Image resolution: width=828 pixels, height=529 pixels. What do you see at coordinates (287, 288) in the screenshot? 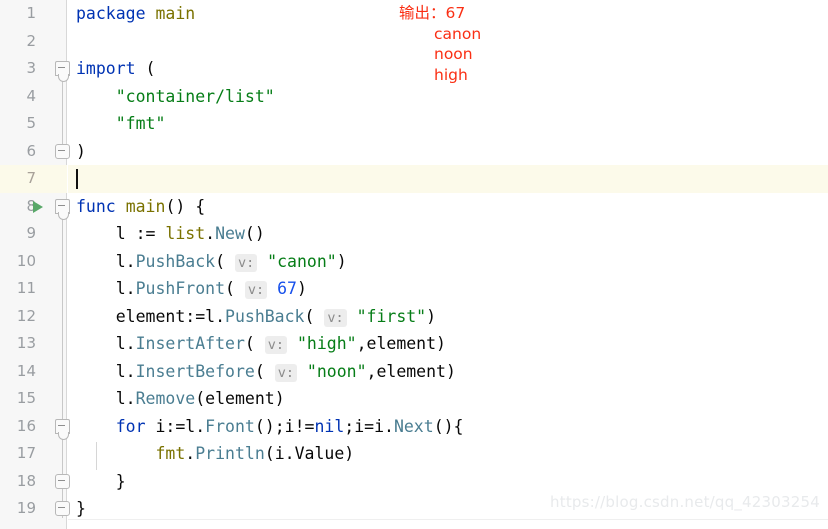
I see `code-token: 67` at bounding box center [287, 288].